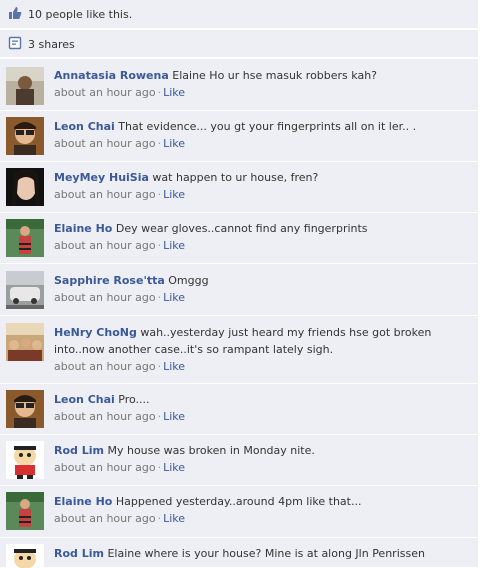  What do you see at coordinates (101, 177) in the screenshot?
I see `commenter-name: MeyMey HuiSia` at bounding box center [101, 177].